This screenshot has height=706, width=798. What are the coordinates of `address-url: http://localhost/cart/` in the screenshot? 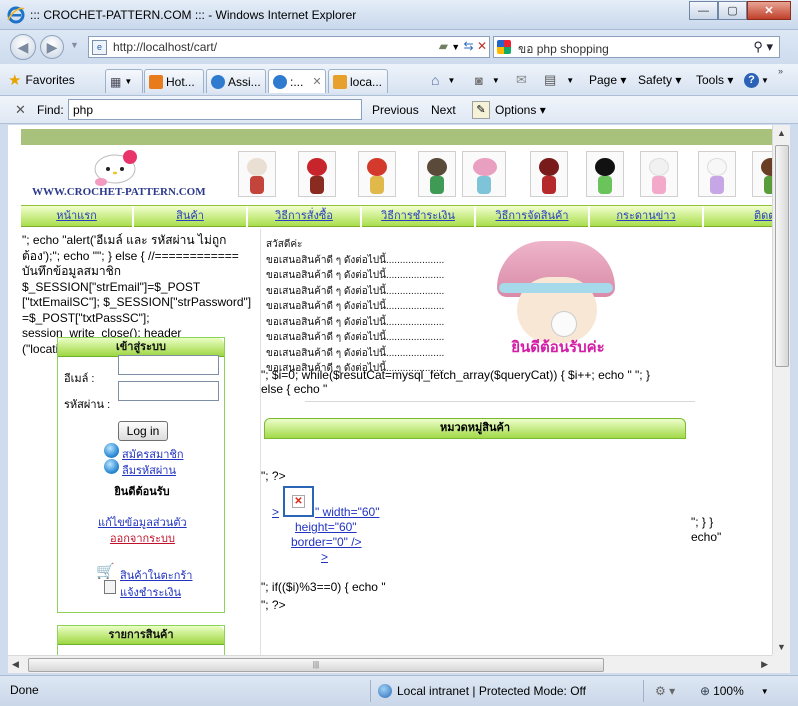 It's located at (165, 47).